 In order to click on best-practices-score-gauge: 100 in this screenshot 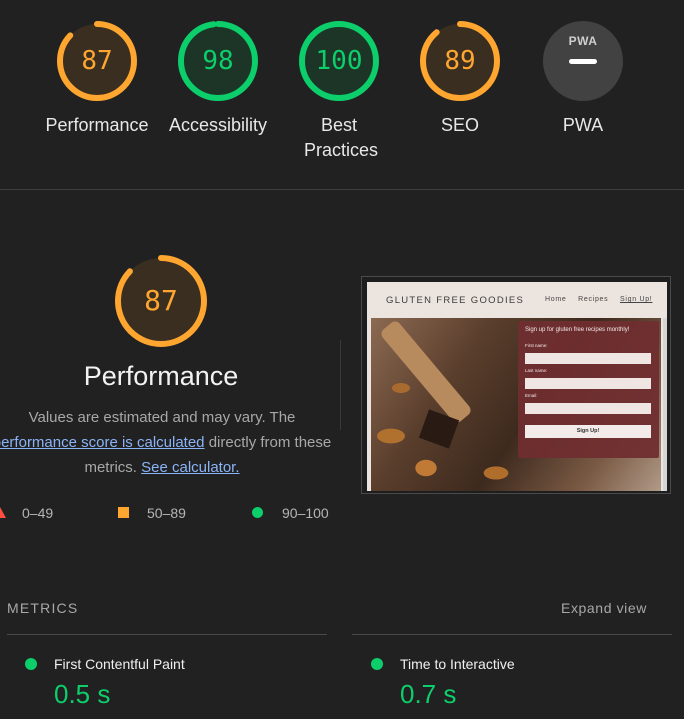, I will do `click(339, 61)`.